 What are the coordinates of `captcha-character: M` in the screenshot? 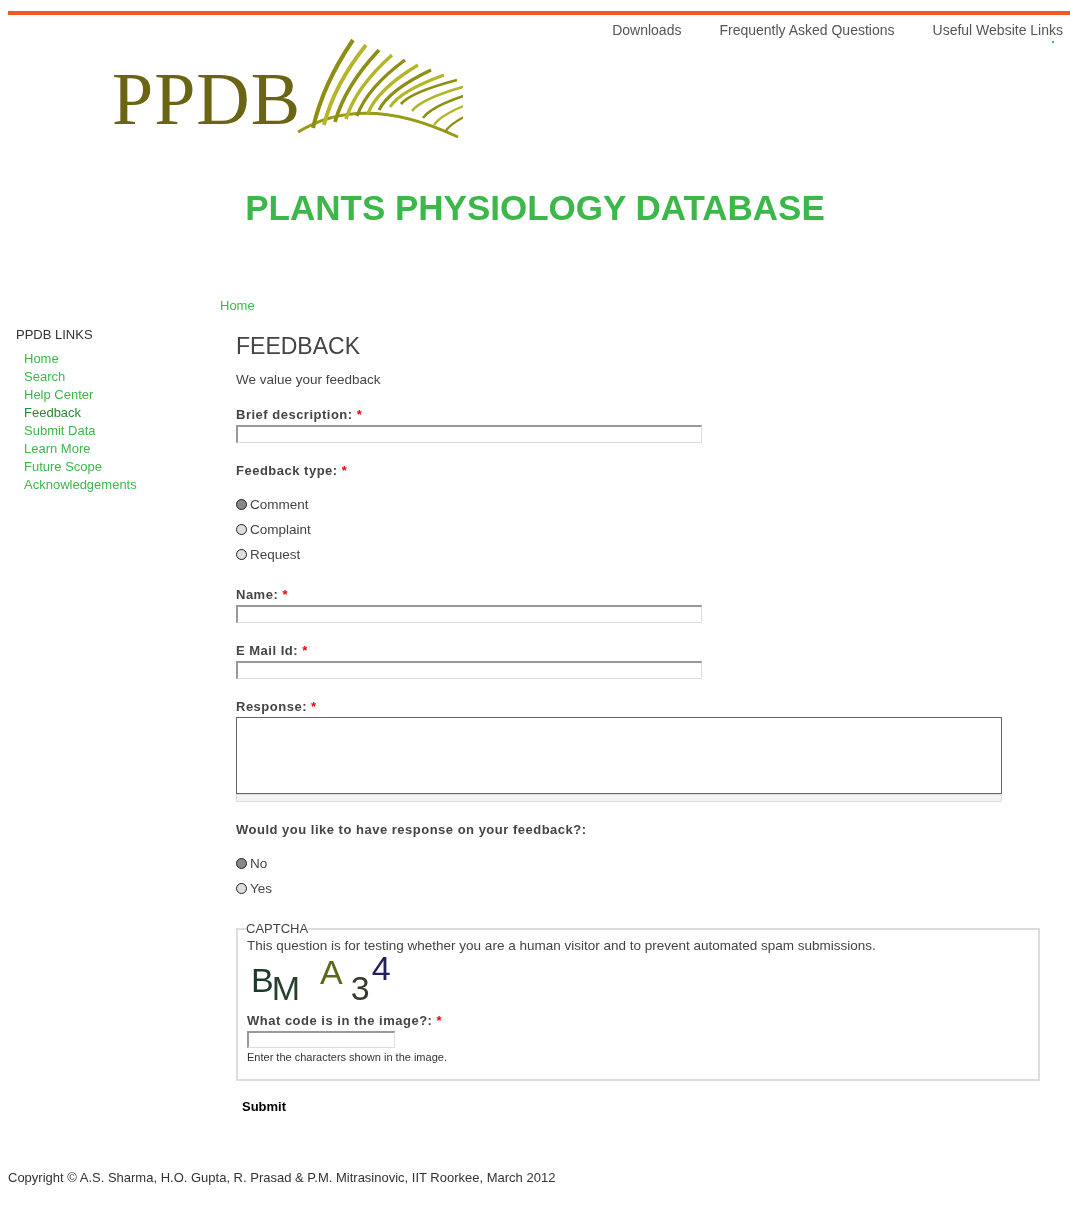 It's located at (285, 988).